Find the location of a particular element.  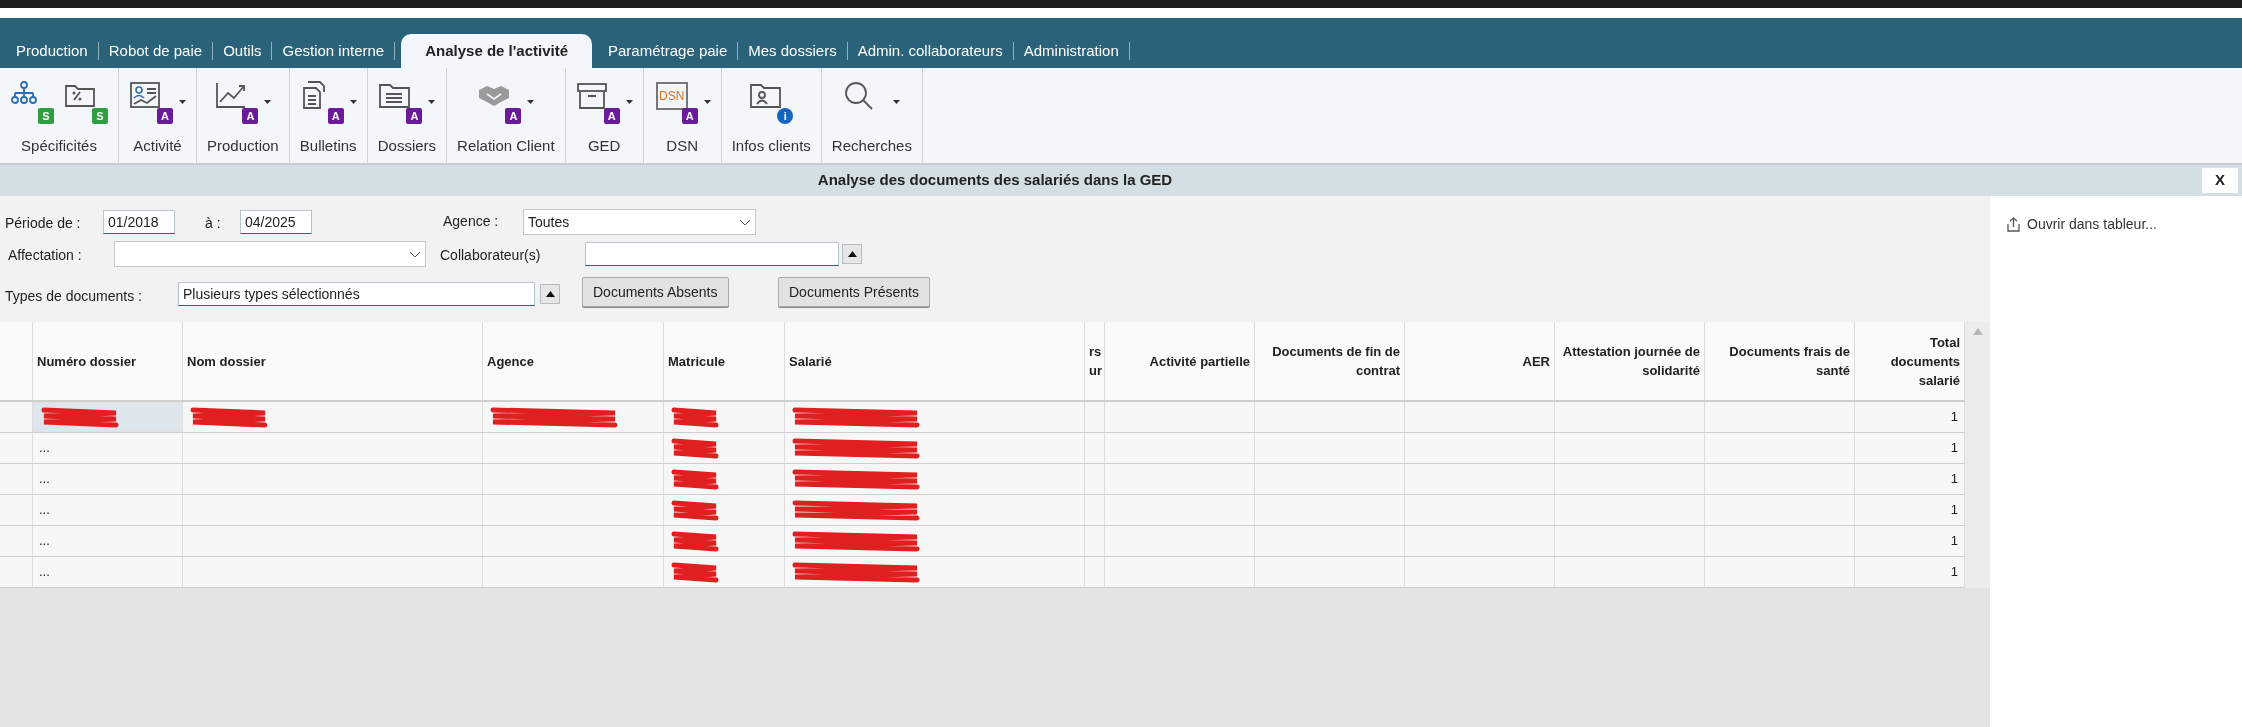

group-label: GED is located at coordinates (604, 145).